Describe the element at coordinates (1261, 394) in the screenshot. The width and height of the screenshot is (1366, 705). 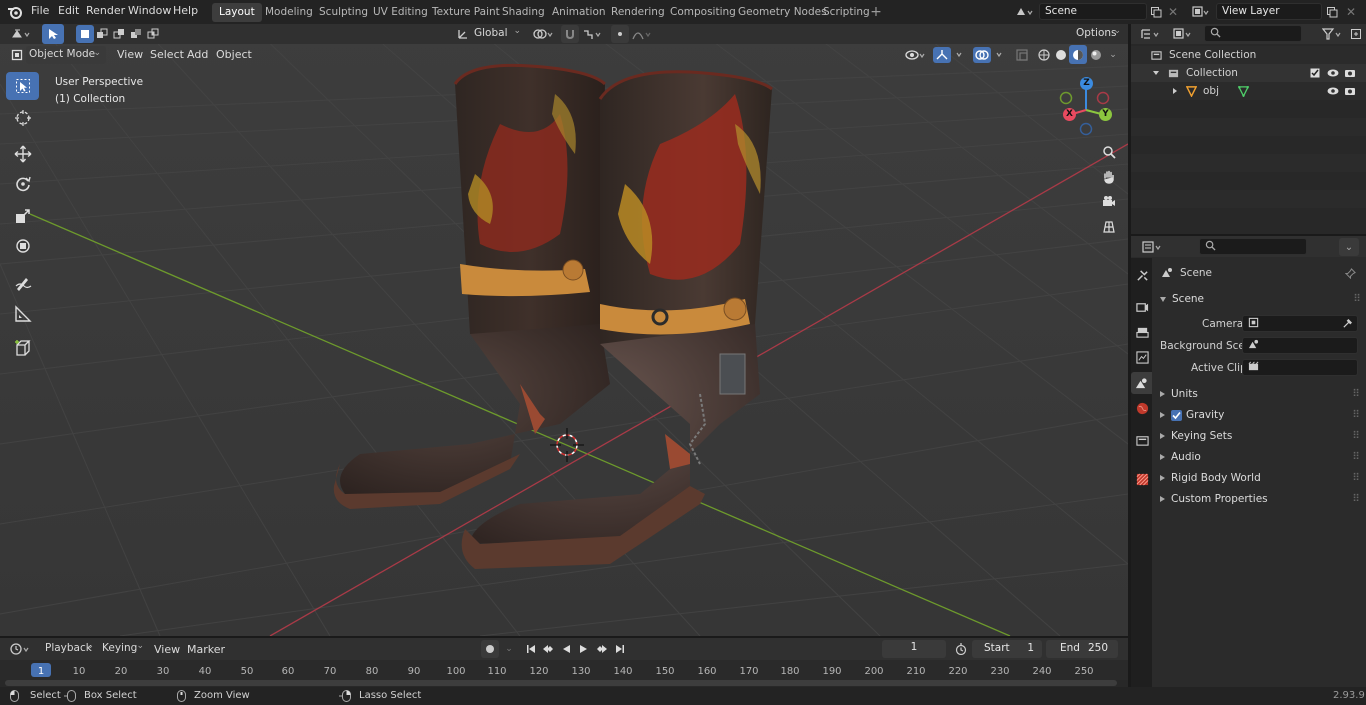
I see `units-panel-header: Units ⠿` at that location.